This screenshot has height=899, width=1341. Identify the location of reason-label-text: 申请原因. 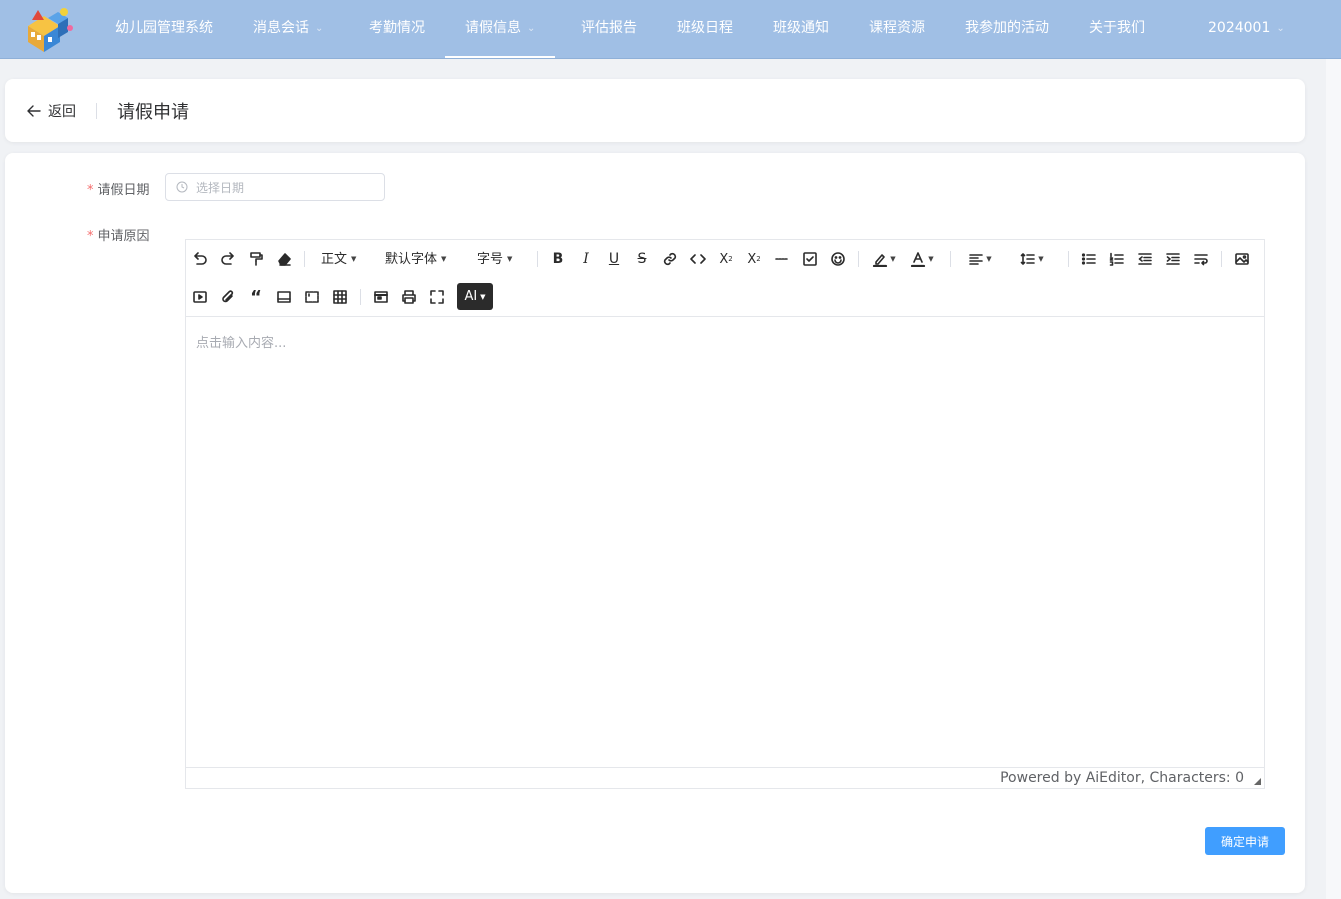
(123, 236).